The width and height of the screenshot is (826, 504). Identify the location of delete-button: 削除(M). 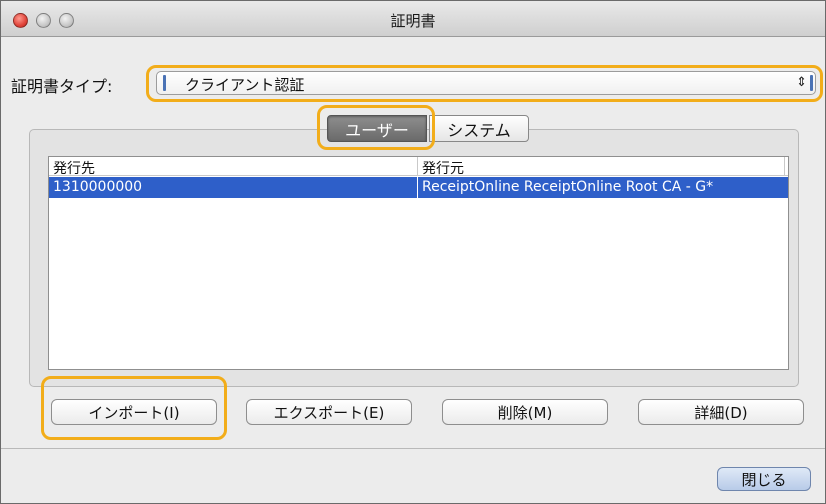
(525, 412).